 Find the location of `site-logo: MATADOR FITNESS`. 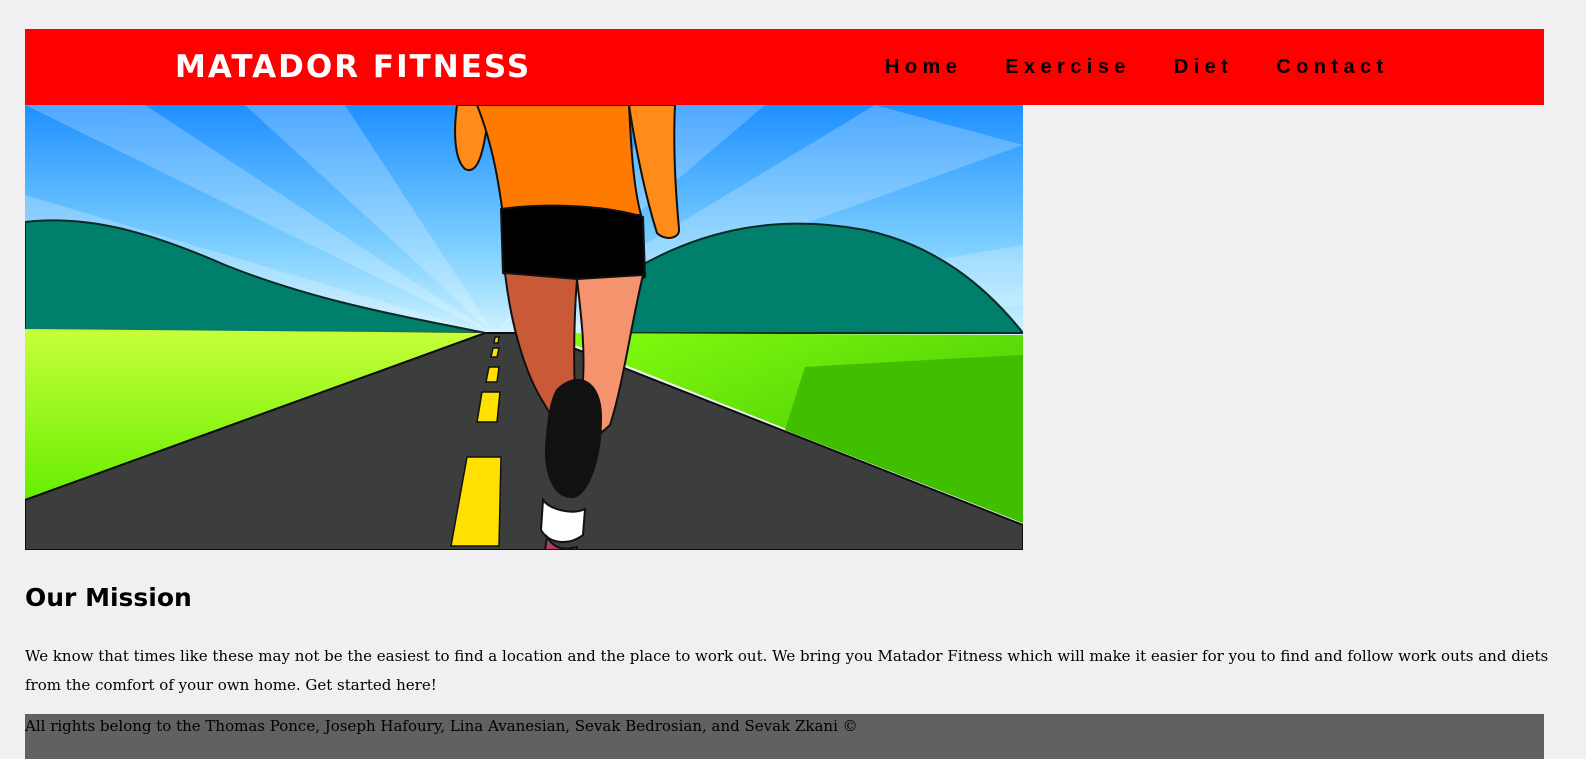

site-logo: MATADOR FITNESS is located at coordinates (353, 67).